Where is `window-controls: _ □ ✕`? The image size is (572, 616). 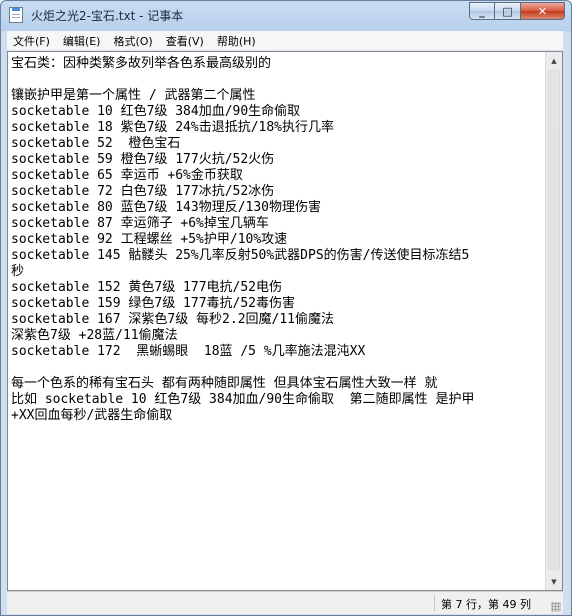 window-controls: _ □ ✕ is located at coordinates (517, 11).